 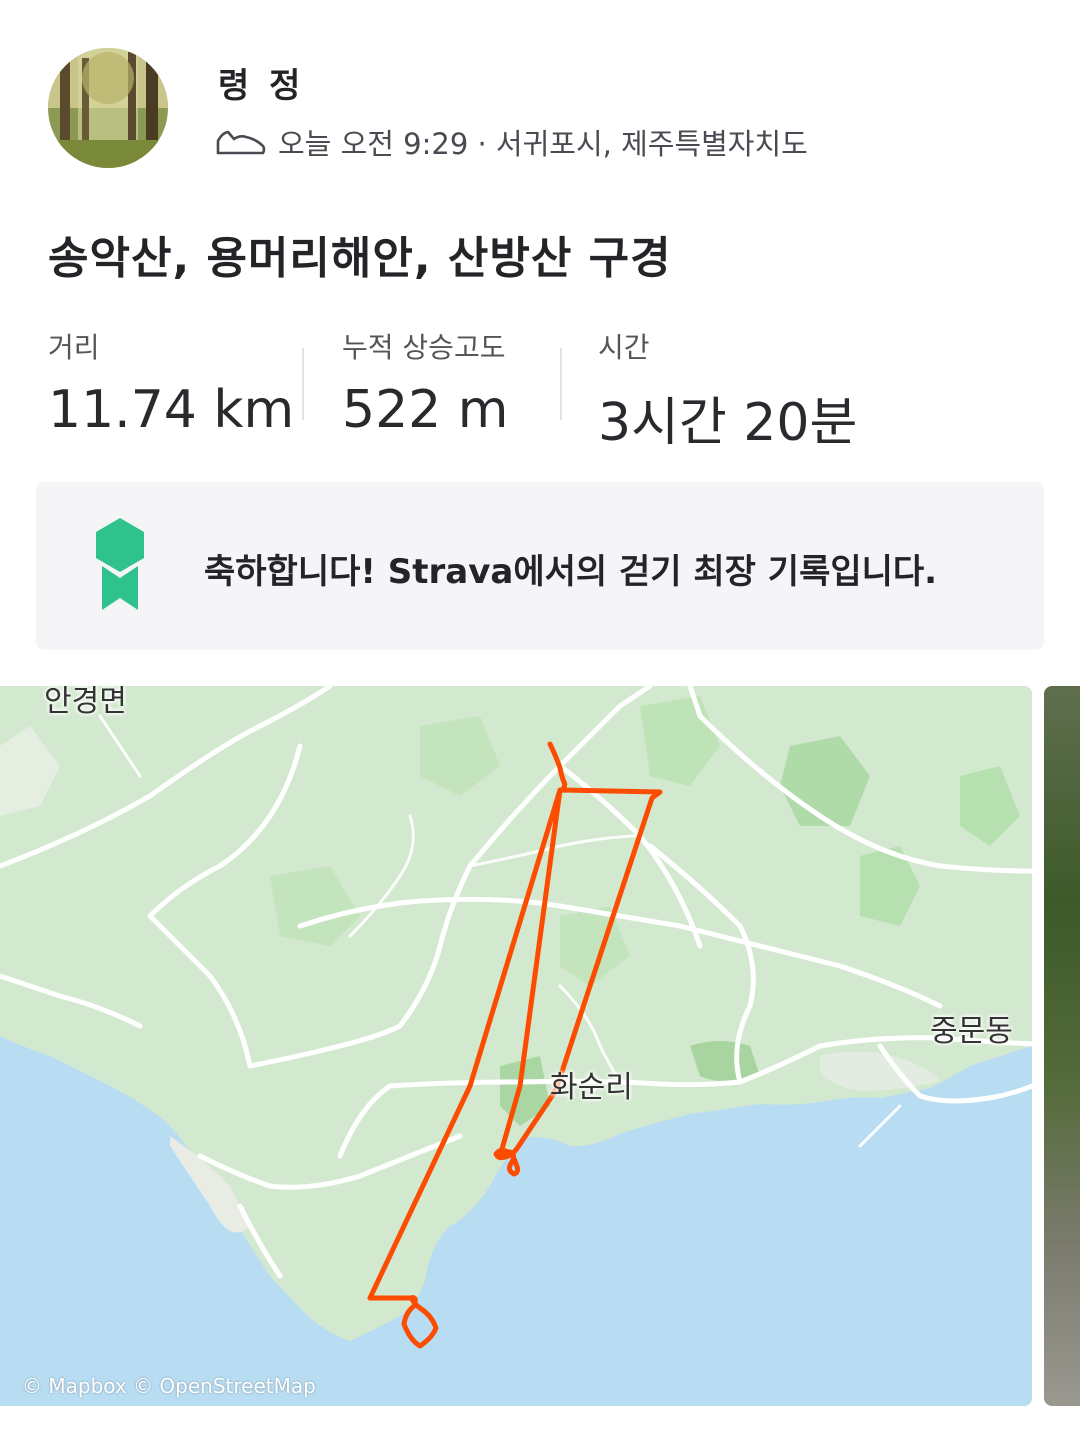 I want to click on stat-distance: 거리 11.74 km, so click(x=171, y=383).